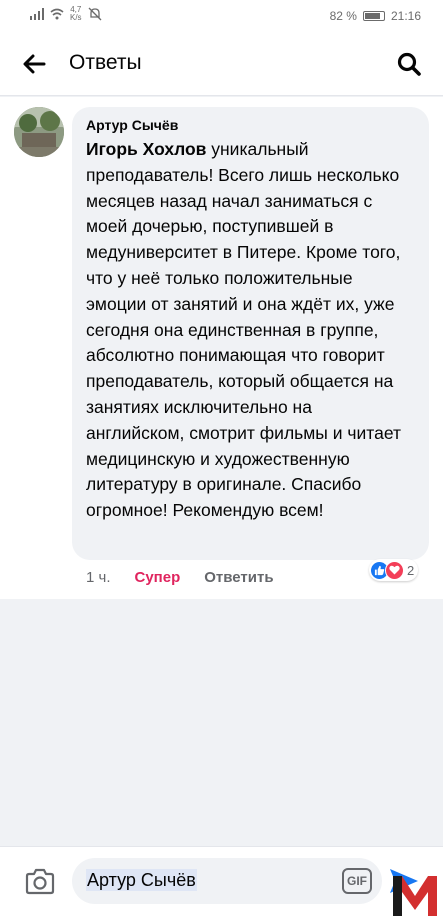  I want to click on search-icon, so click(409, 64).